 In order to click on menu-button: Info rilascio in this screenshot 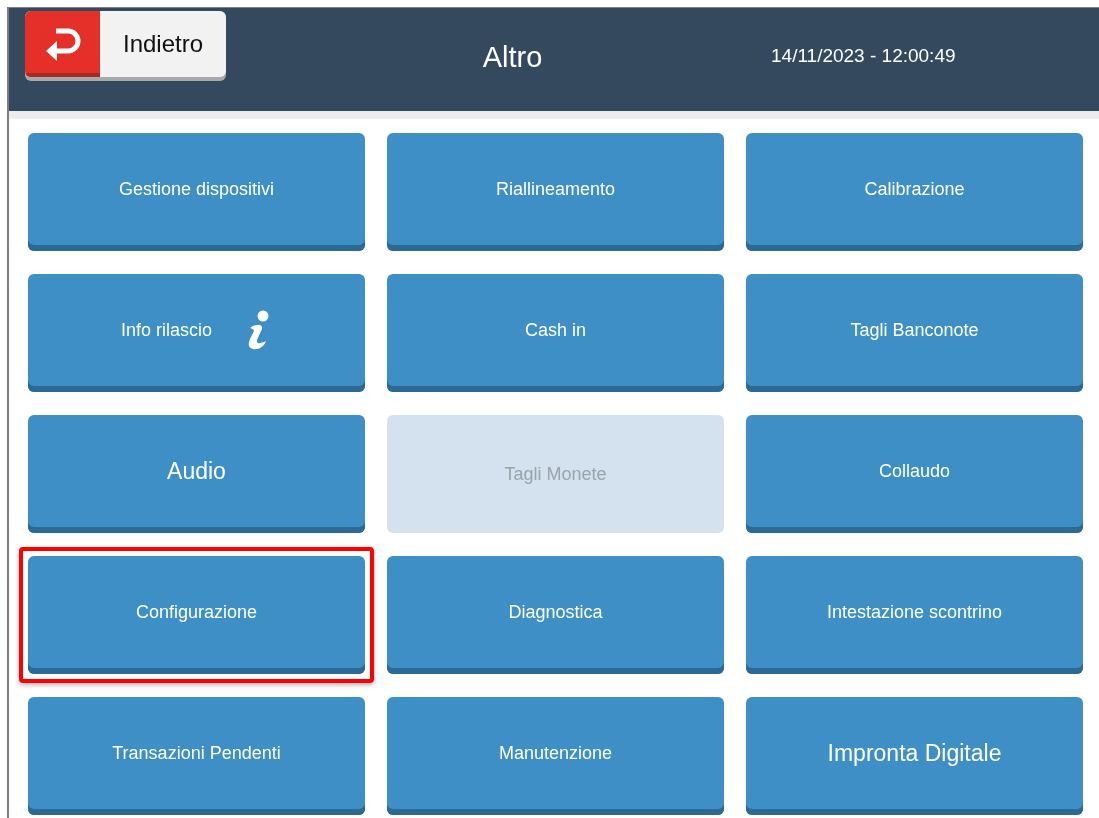, I will do `click(196, 333)`.